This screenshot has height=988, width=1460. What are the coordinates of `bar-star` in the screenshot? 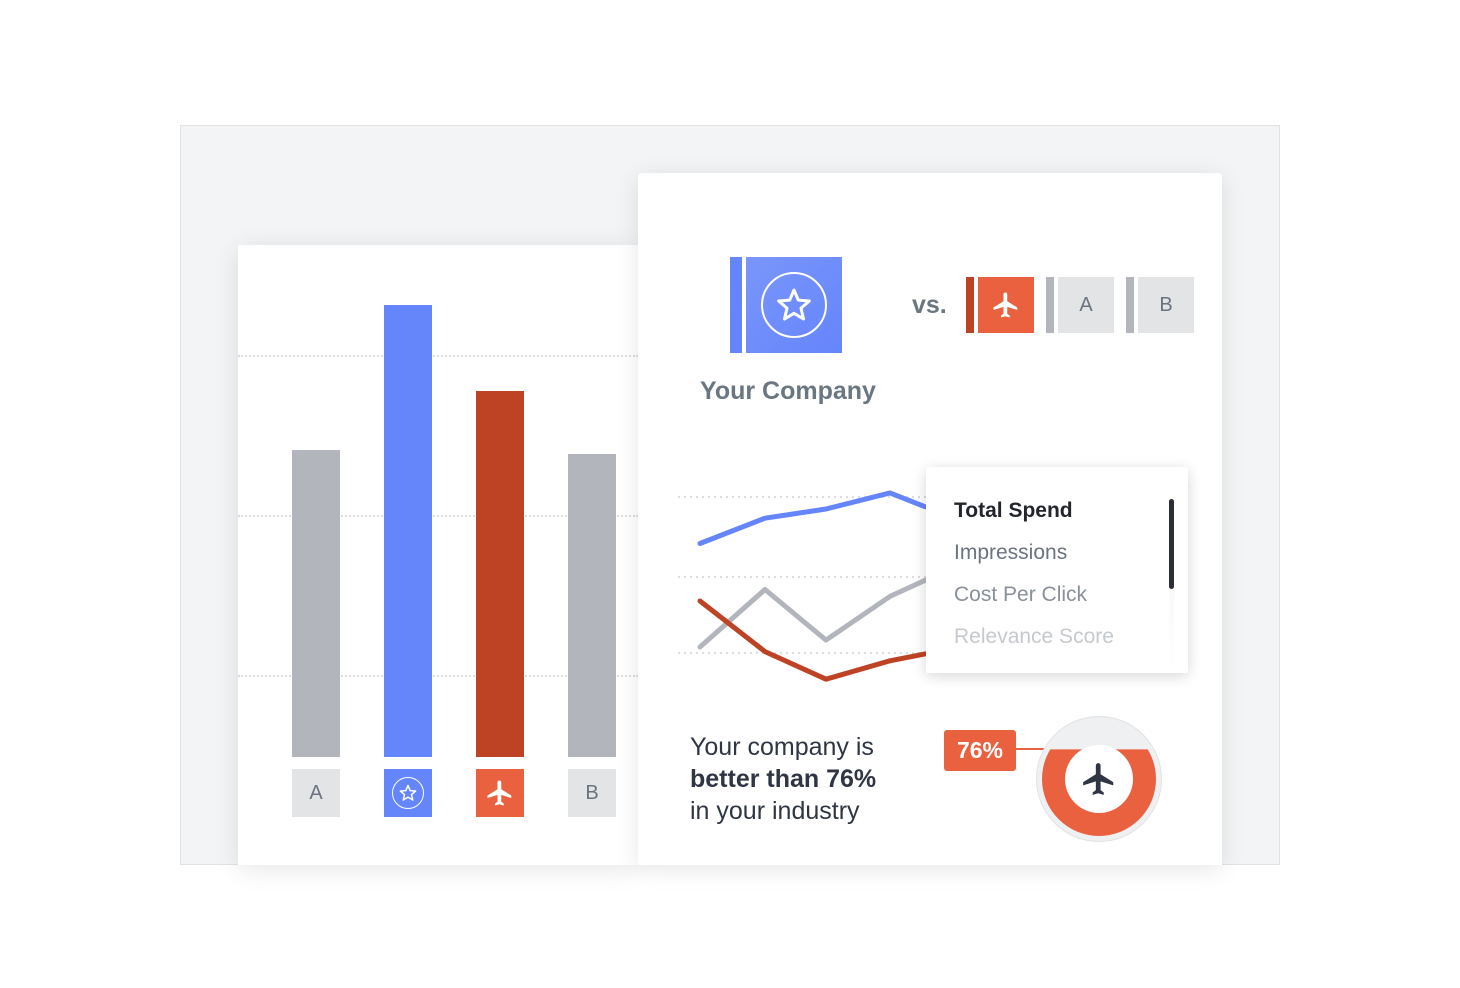 It's located at (408, 531).